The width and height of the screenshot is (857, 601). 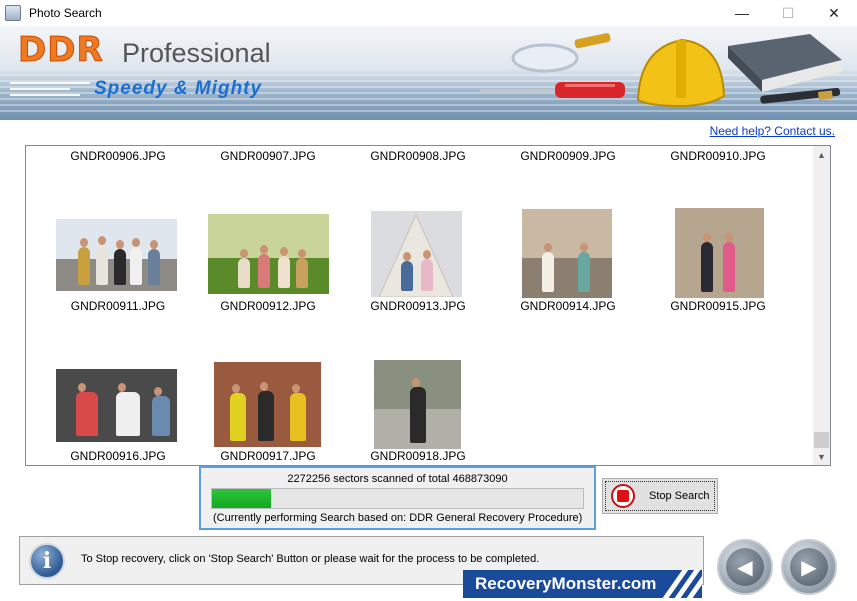 What do you see at coordinates (566, 583) in the screenshot?
I see `logo-text: RecoveryMonster.com` at bounding box center [566, 583].